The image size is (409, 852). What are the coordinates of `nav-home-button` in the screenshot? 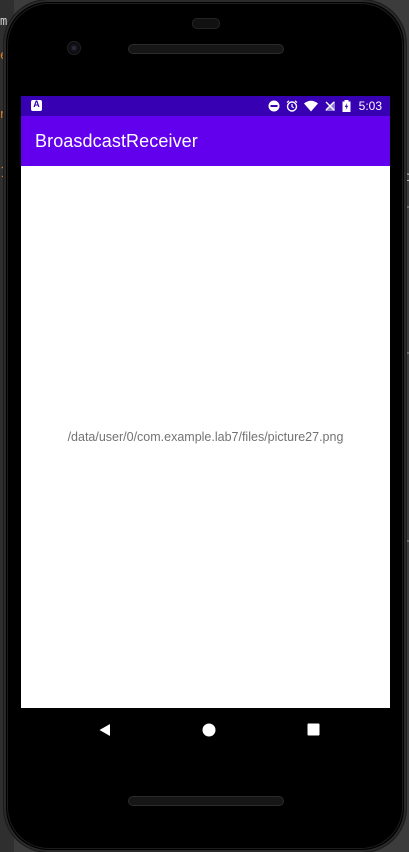 It's located at (209, 729).